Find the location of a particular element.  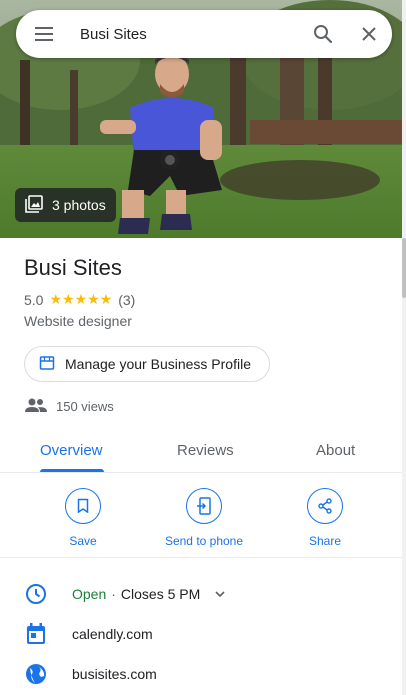

tab-reviews: Reviews is located at coordinates (205, 450).